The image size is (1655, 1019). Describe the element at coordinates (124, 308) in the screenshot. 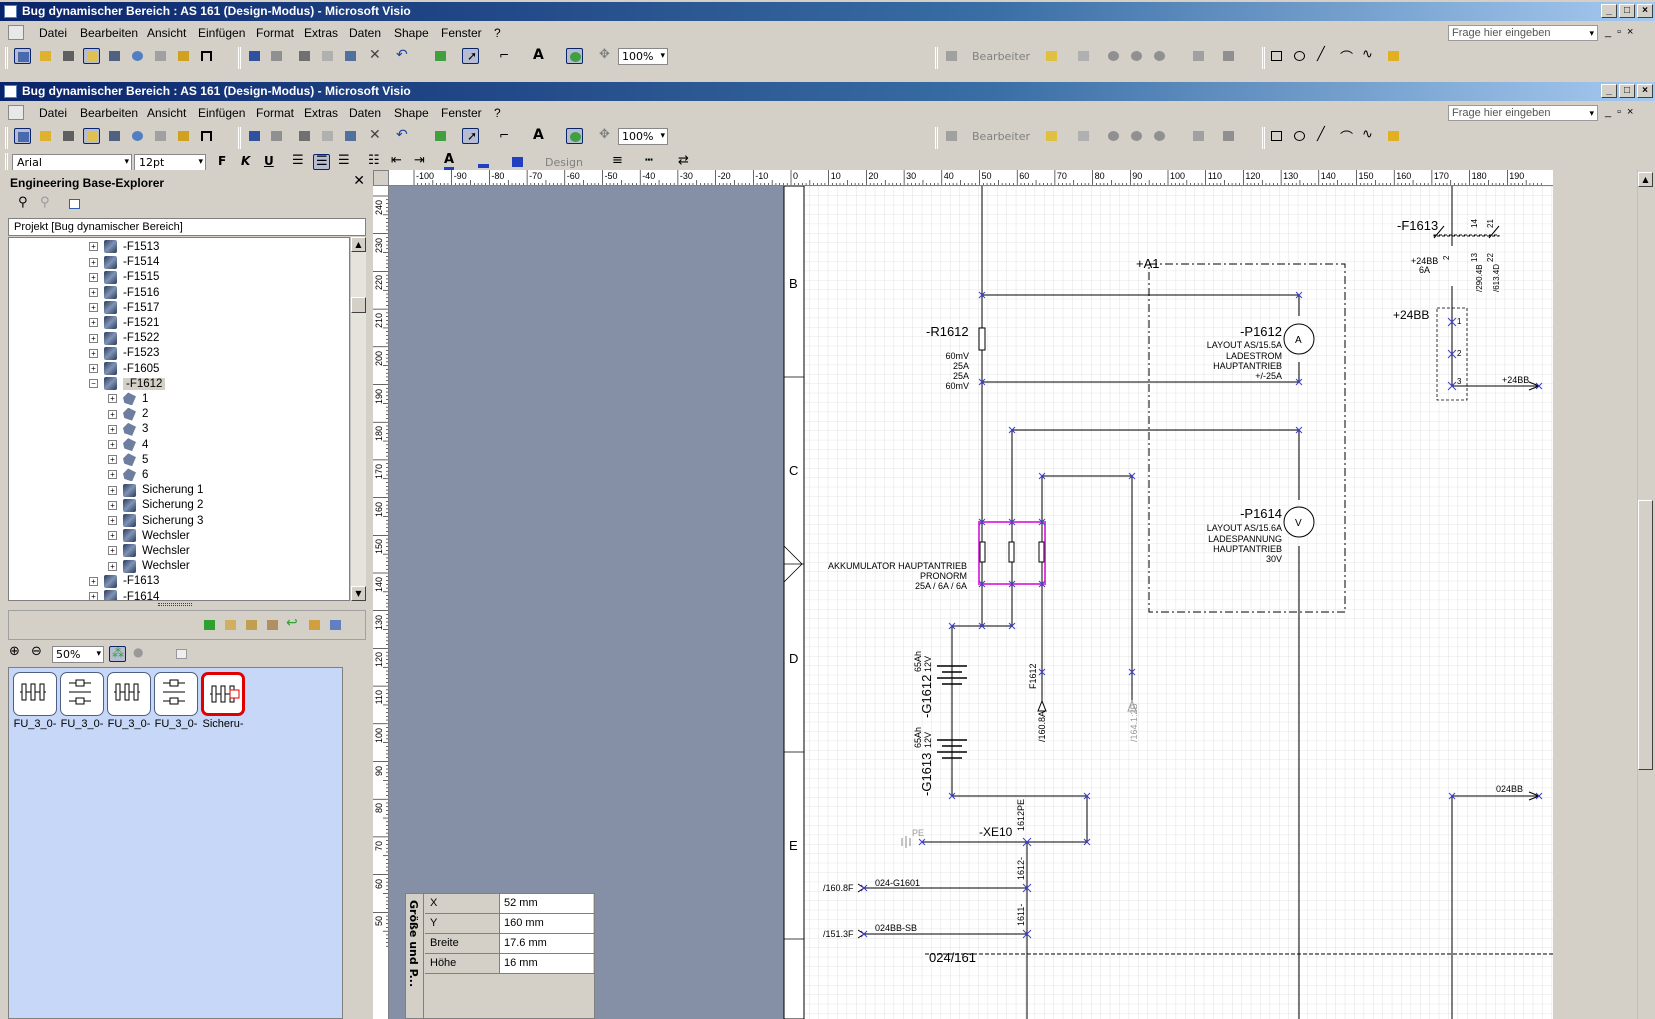

I see `tree-node-device: + -F1517` at that location.